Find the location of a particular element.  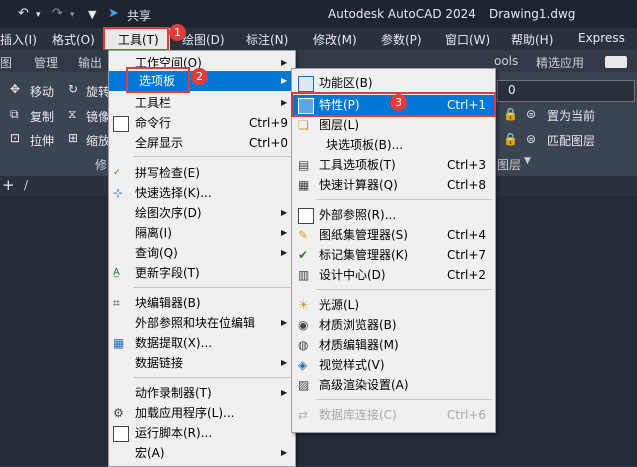

mirror-label: 镜像 is located at coordinates (98, 116).